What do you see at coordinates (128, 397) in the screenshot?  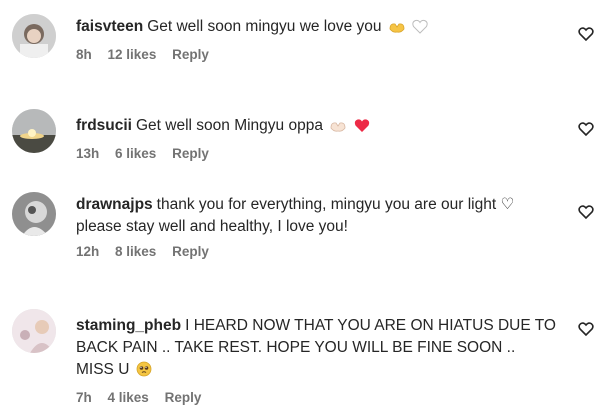 I see `likes-count: 4 likes` at bounding box center [128, 397].